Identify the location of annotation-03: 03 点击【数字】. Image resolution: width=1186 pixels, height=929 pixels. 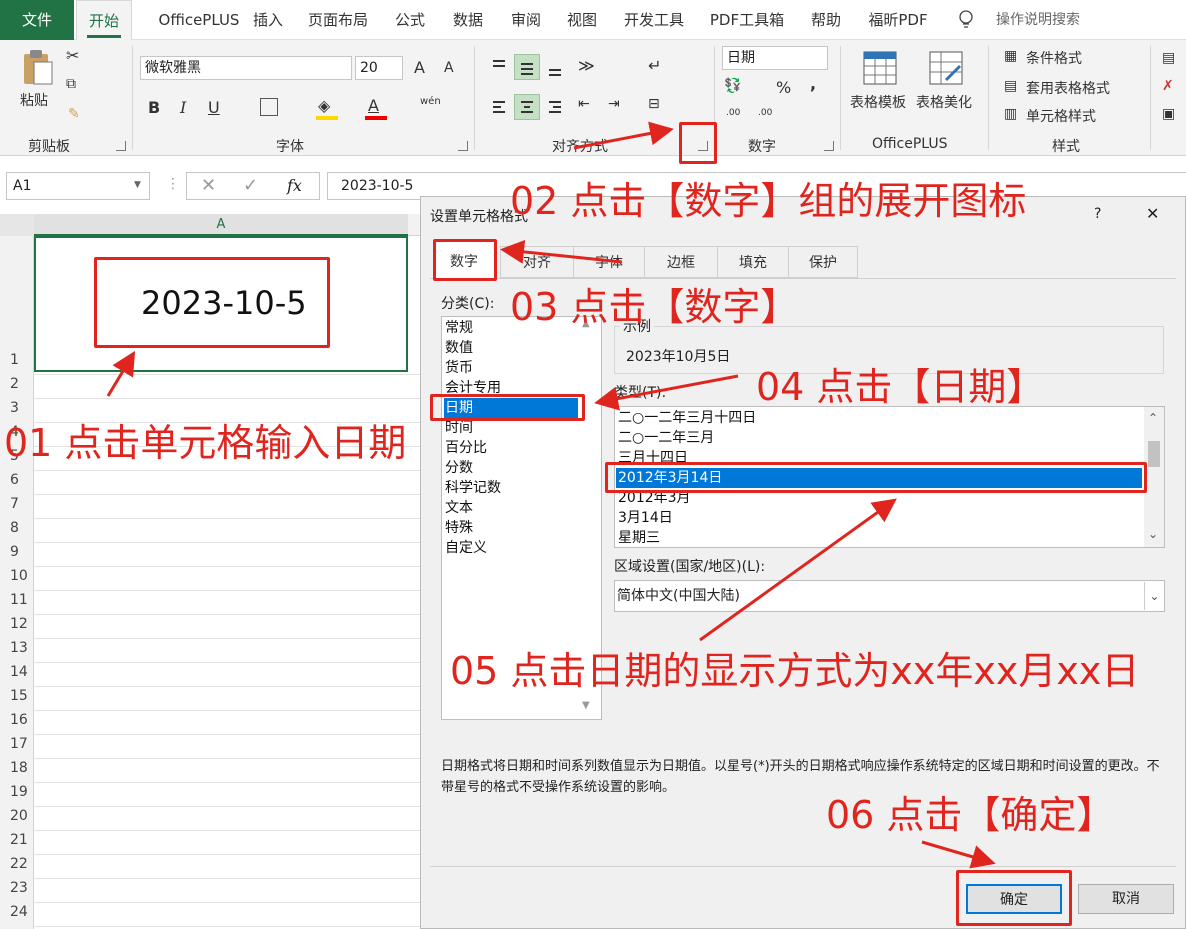
(654, 307).